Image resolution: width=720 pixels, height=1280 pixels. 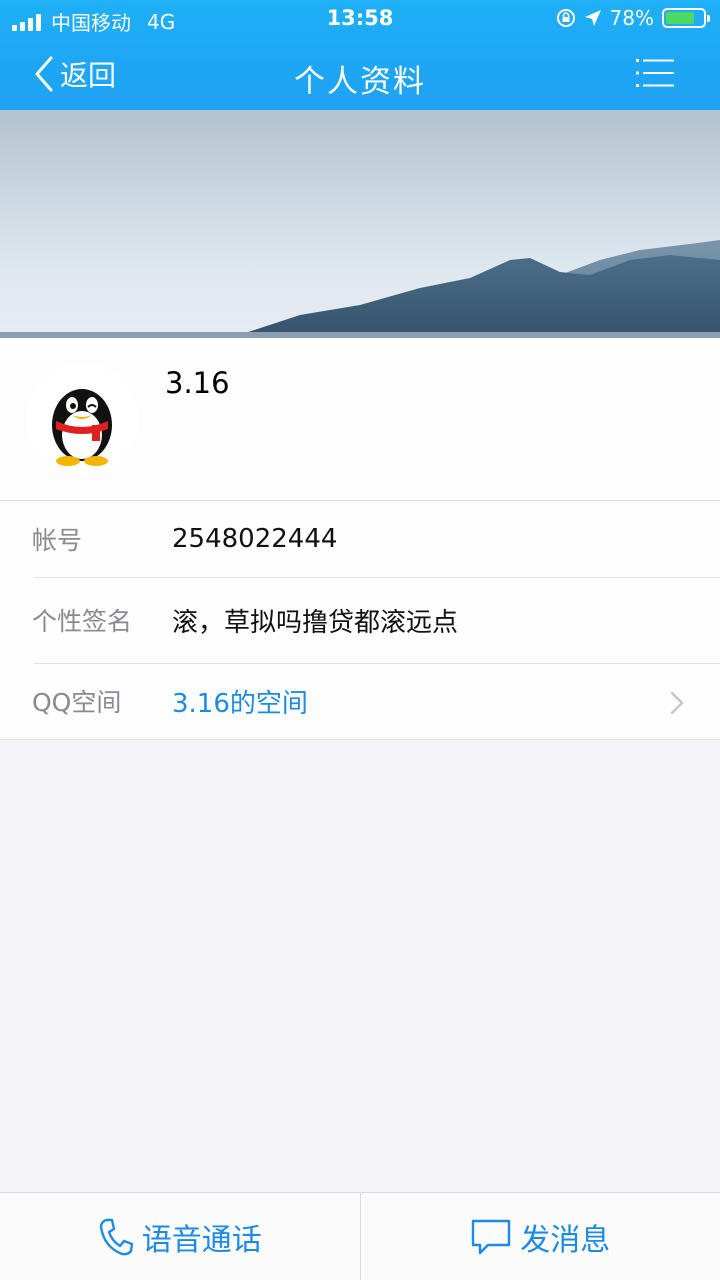 I want to click on bottom-action-bar: 语音通话 发消息, so click(x=360, y=1236).